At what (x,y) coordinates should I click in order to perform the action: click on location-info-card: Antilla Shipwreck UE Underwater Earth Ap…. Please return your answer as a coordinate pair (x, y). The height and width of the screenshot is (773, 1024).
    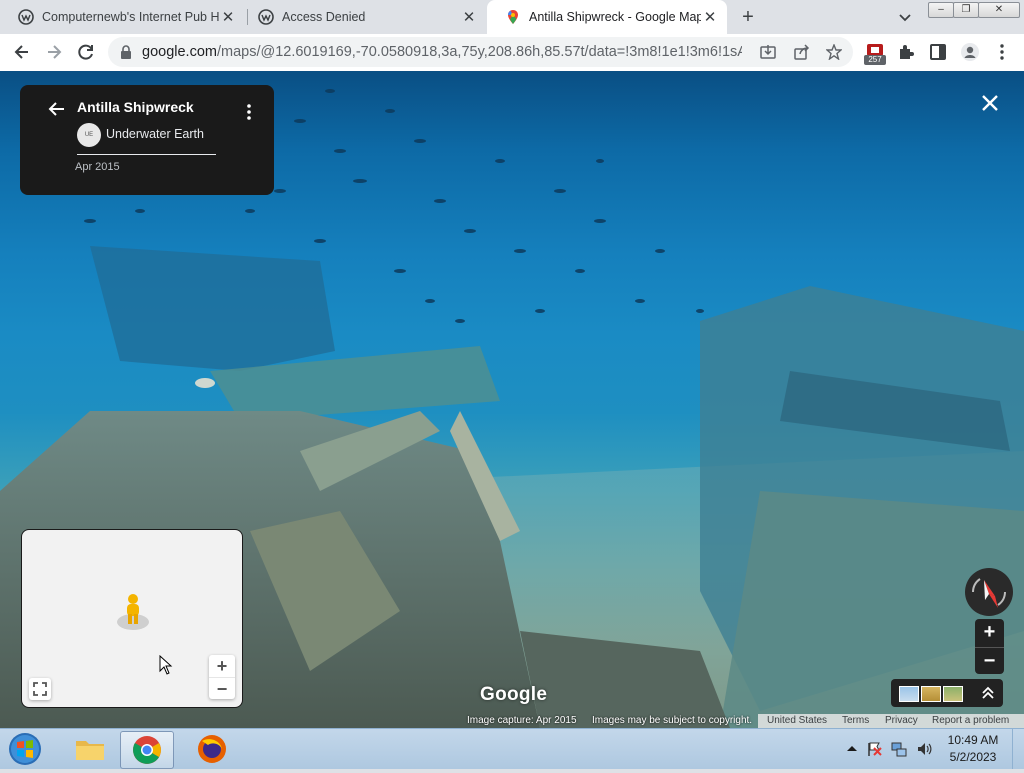
    Looking at the image, I should click on (147, 140).